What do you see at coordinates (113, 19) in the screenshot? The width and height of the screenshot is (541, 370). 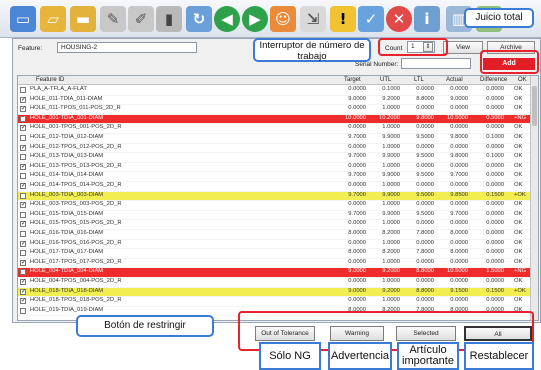 I see `settings-icon: ✎` at bounding box center [113, 19].